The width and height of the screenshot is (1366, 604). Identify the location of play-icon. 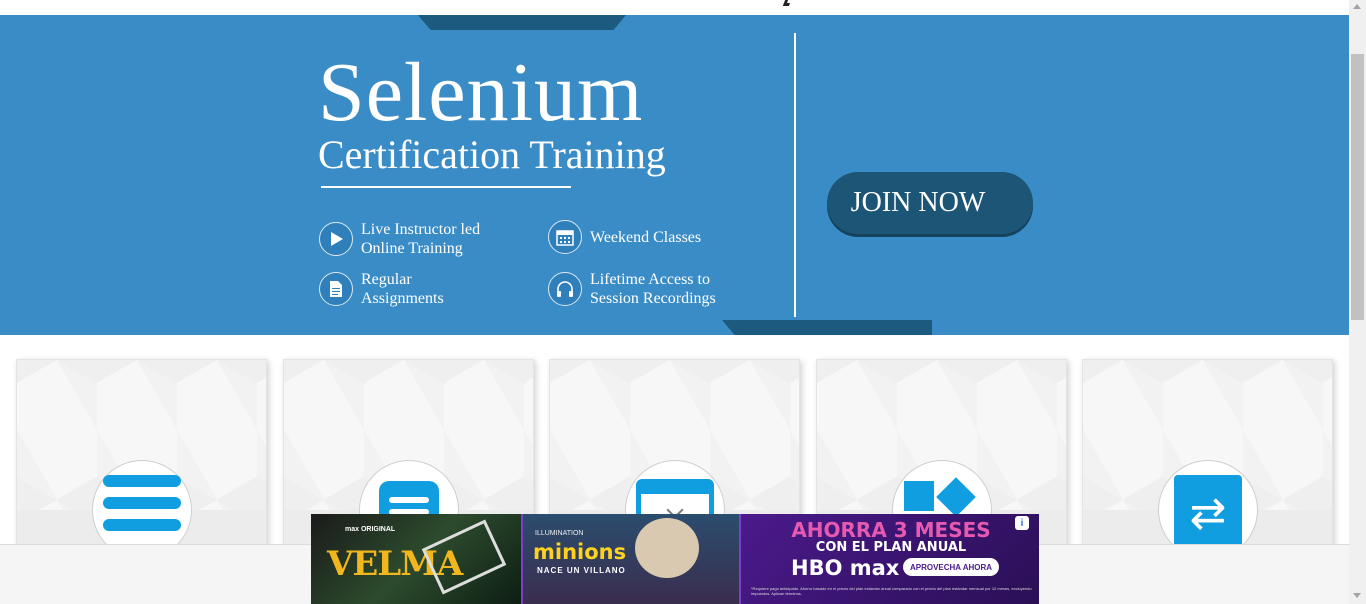
(336, 239).